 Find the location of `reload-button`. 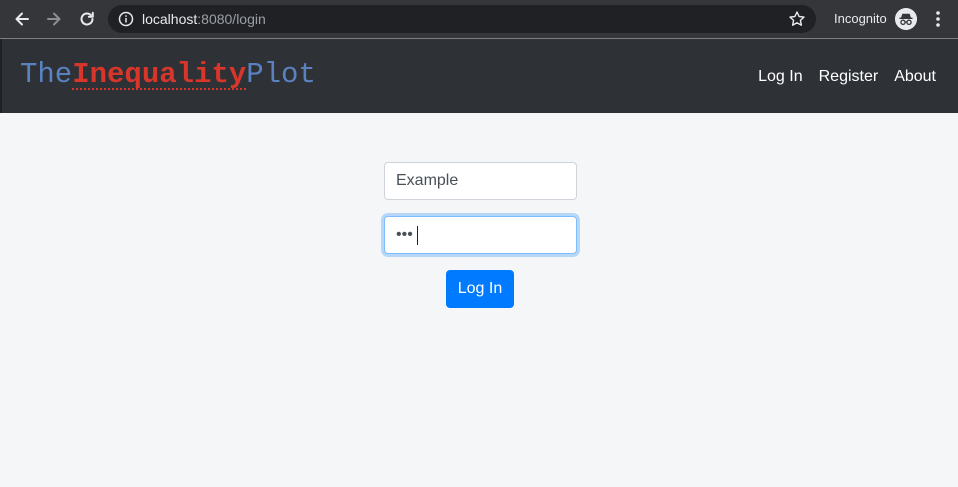

reload-button is located at coordinates (87, 19).